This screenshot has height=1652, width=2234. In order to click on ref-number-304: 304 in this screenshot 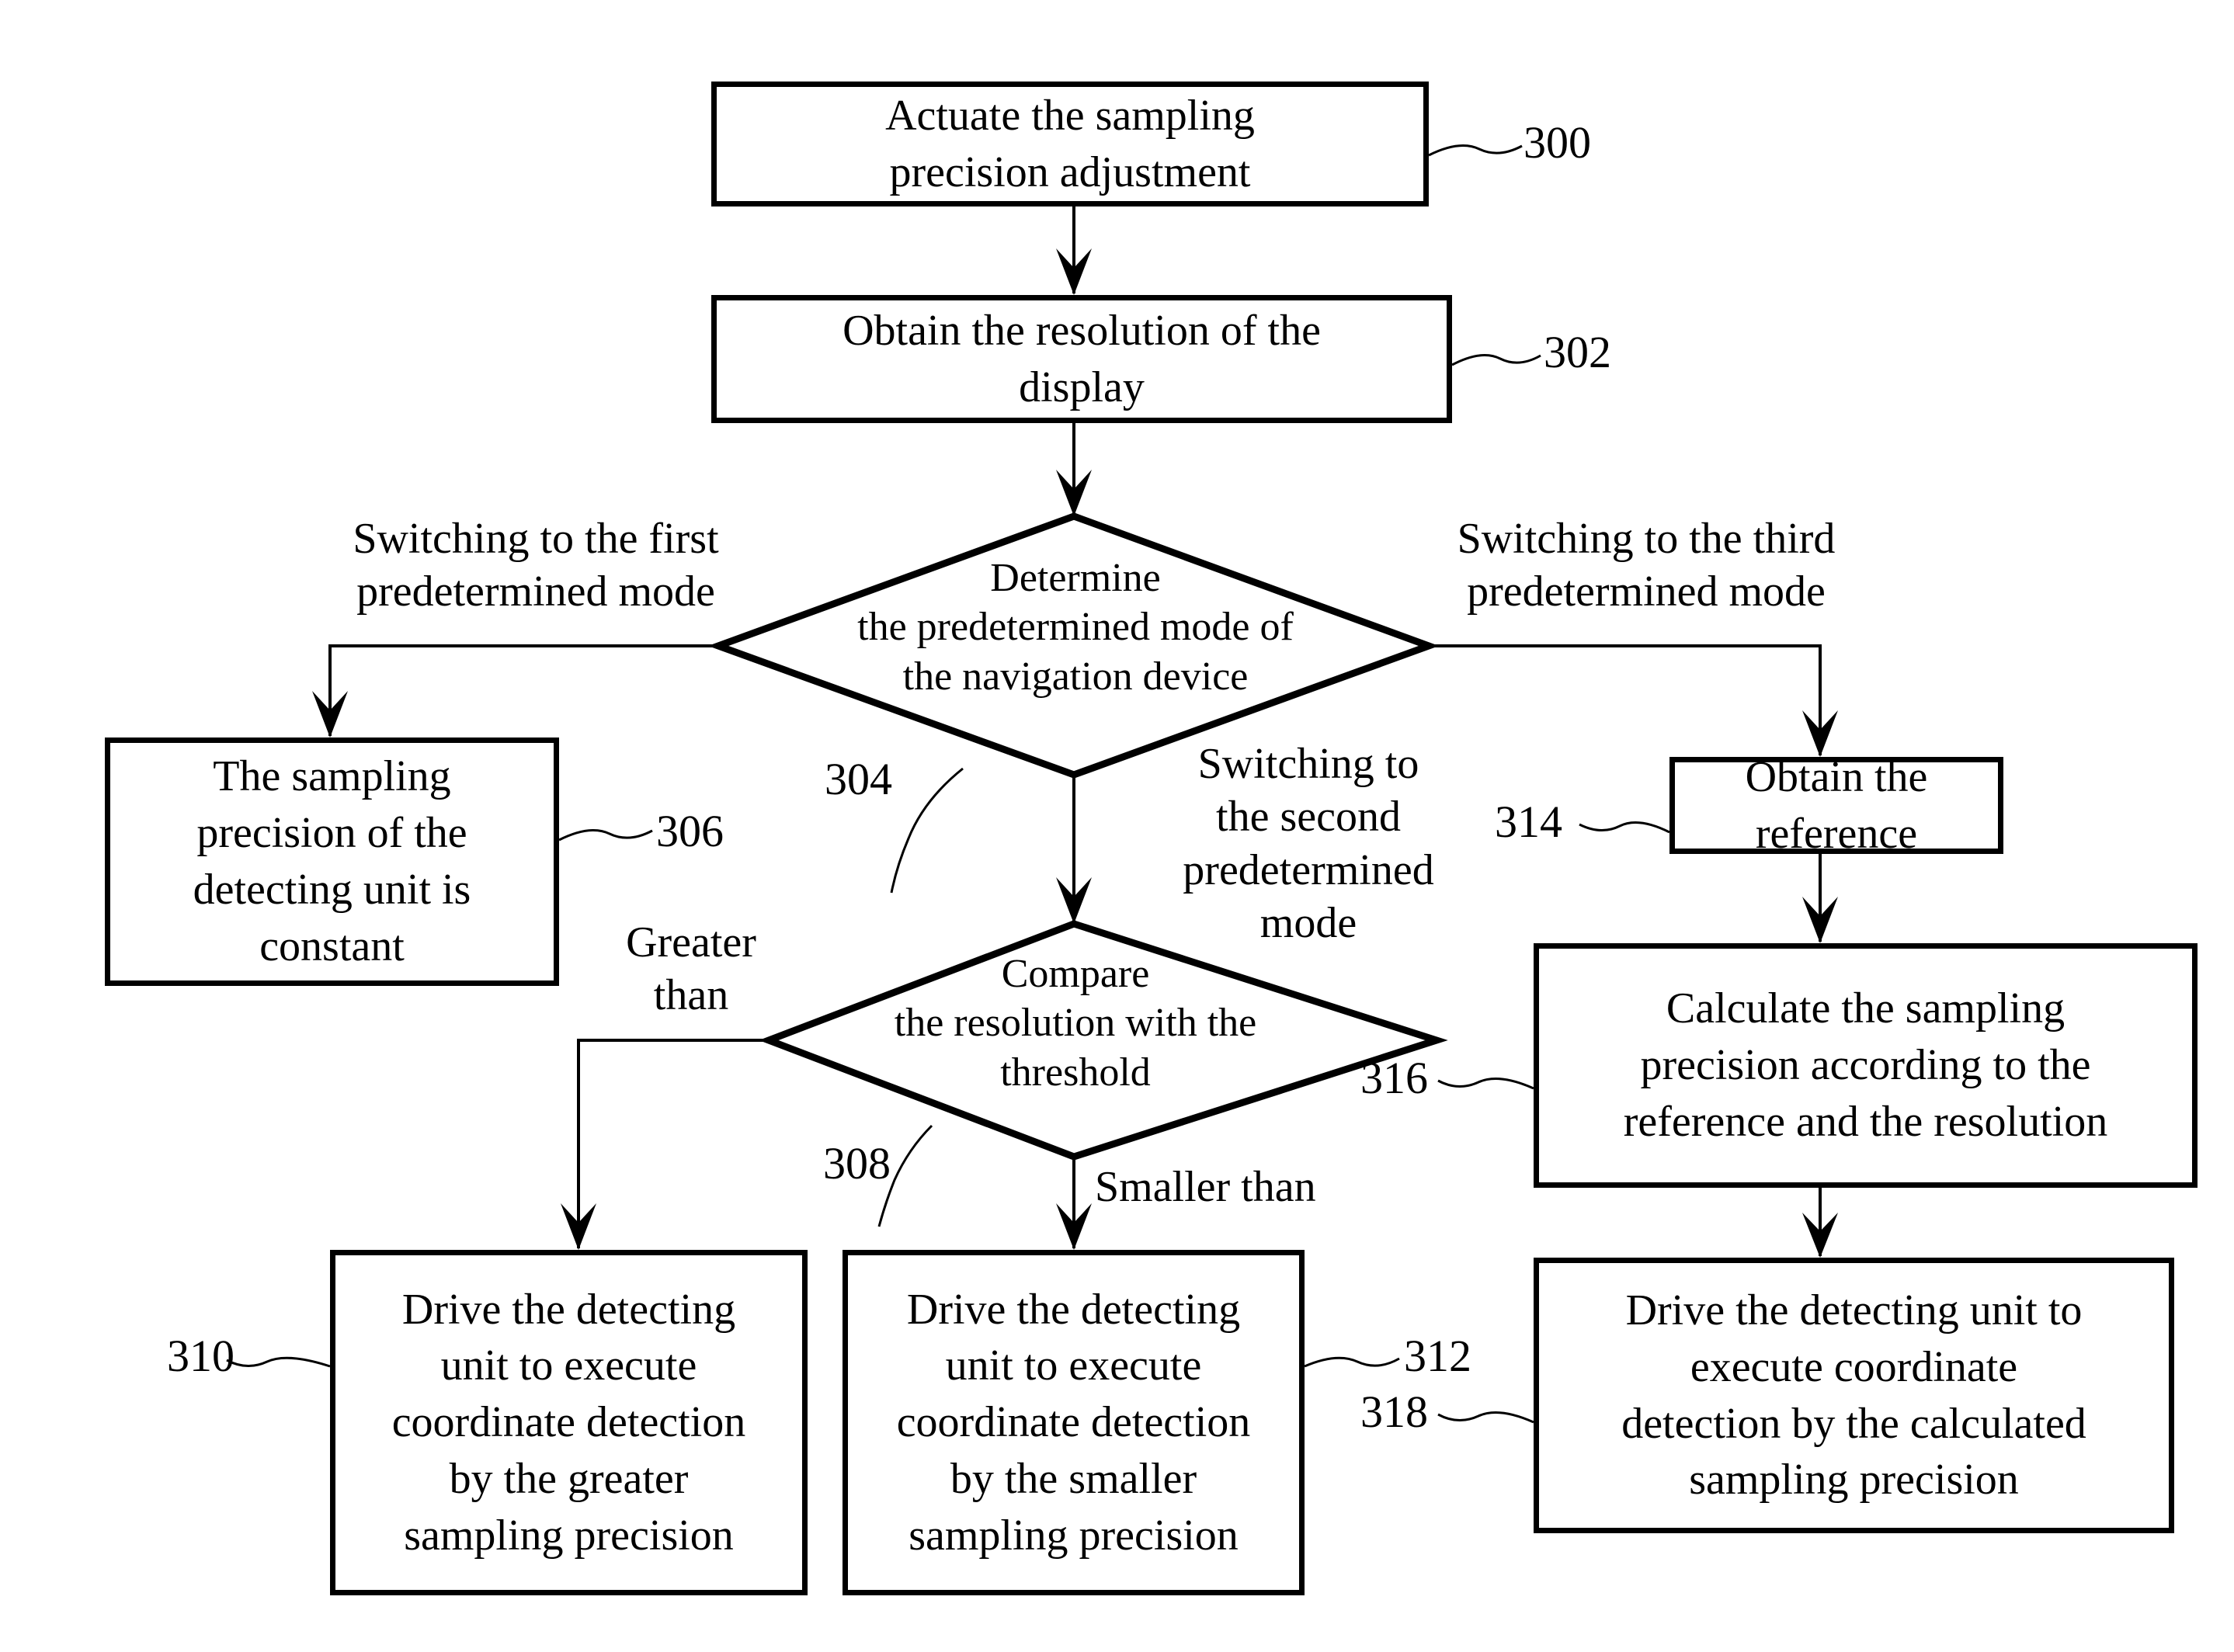, I will do `click(858, 779)`.